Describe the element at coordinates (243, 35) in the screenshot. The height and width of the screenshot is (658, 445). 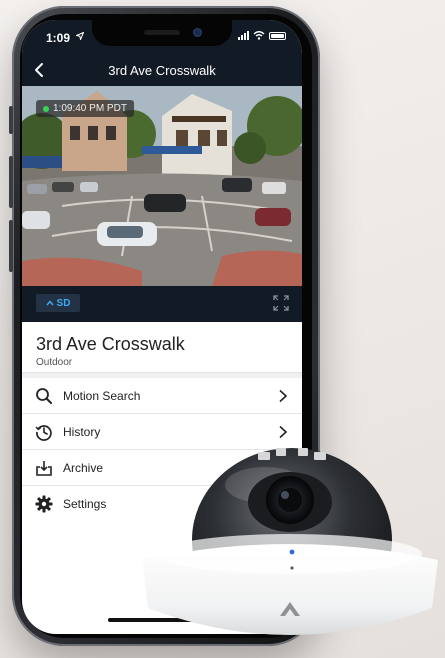
I see `signal-icon` at that location.